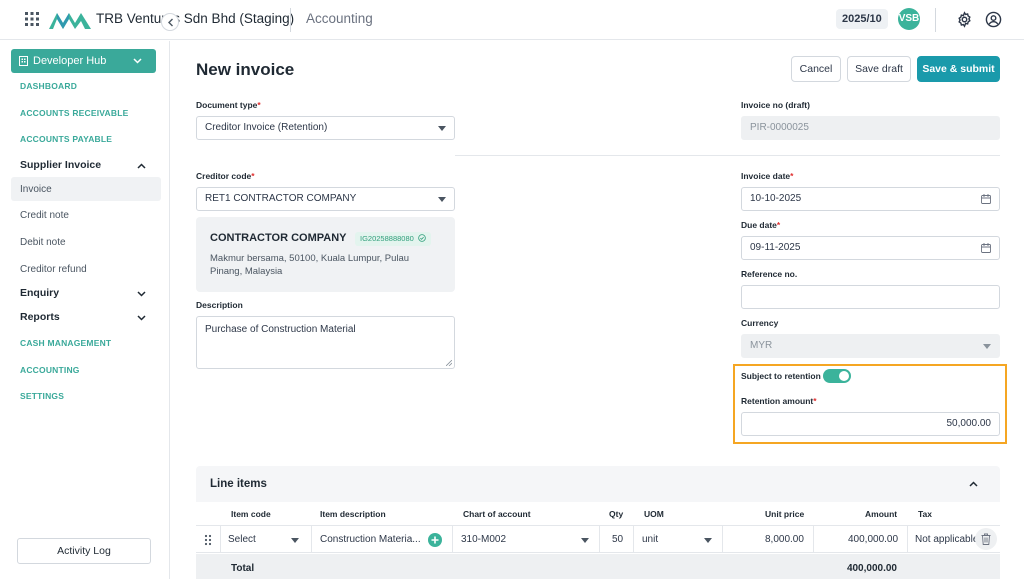 Image resolution: width=1024 pixels, height=579 pixels. Describe the element at coordinates (483, 539) in the screenshot. I see `chart-of-account-select: 310-M002` at that location.